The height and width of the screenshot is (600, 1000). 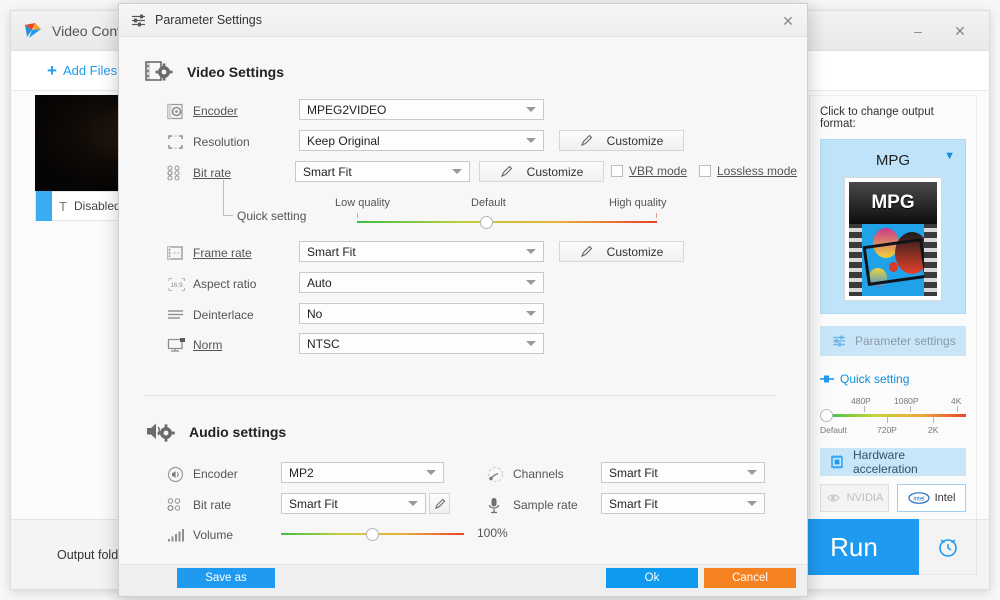 What do you see at coordinates (347, 109) in the screenshot?
I see `video-encoder-value: MPEG2VIDEO` at bounding box center [347, 109].